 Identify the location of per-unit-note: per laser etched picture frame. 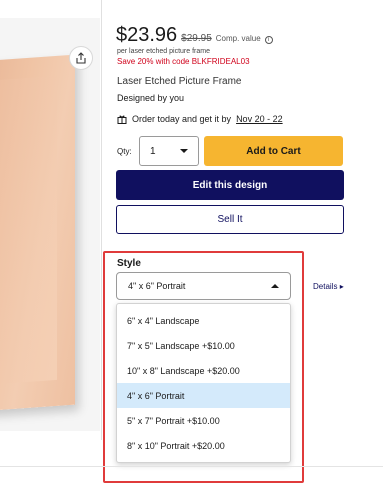
(163, 51).